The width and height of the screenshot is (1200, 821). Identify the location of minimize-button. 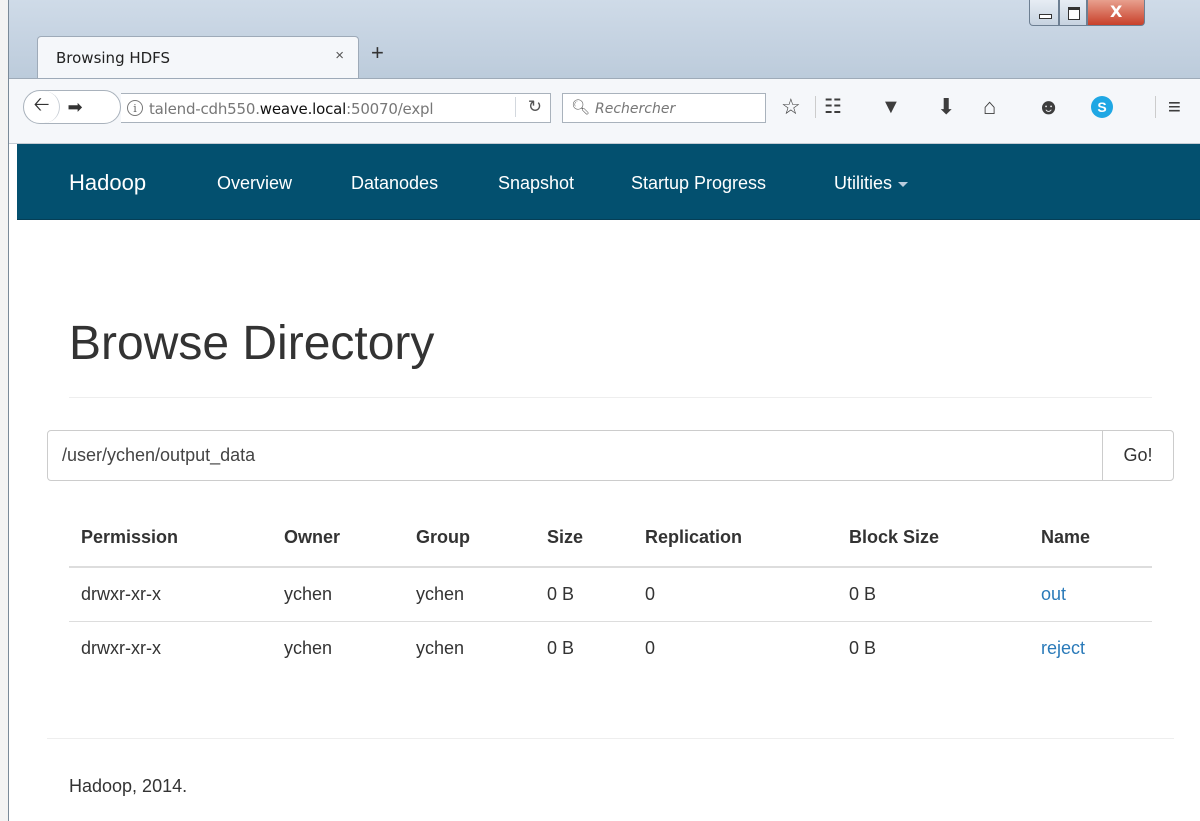
(1044, 13).